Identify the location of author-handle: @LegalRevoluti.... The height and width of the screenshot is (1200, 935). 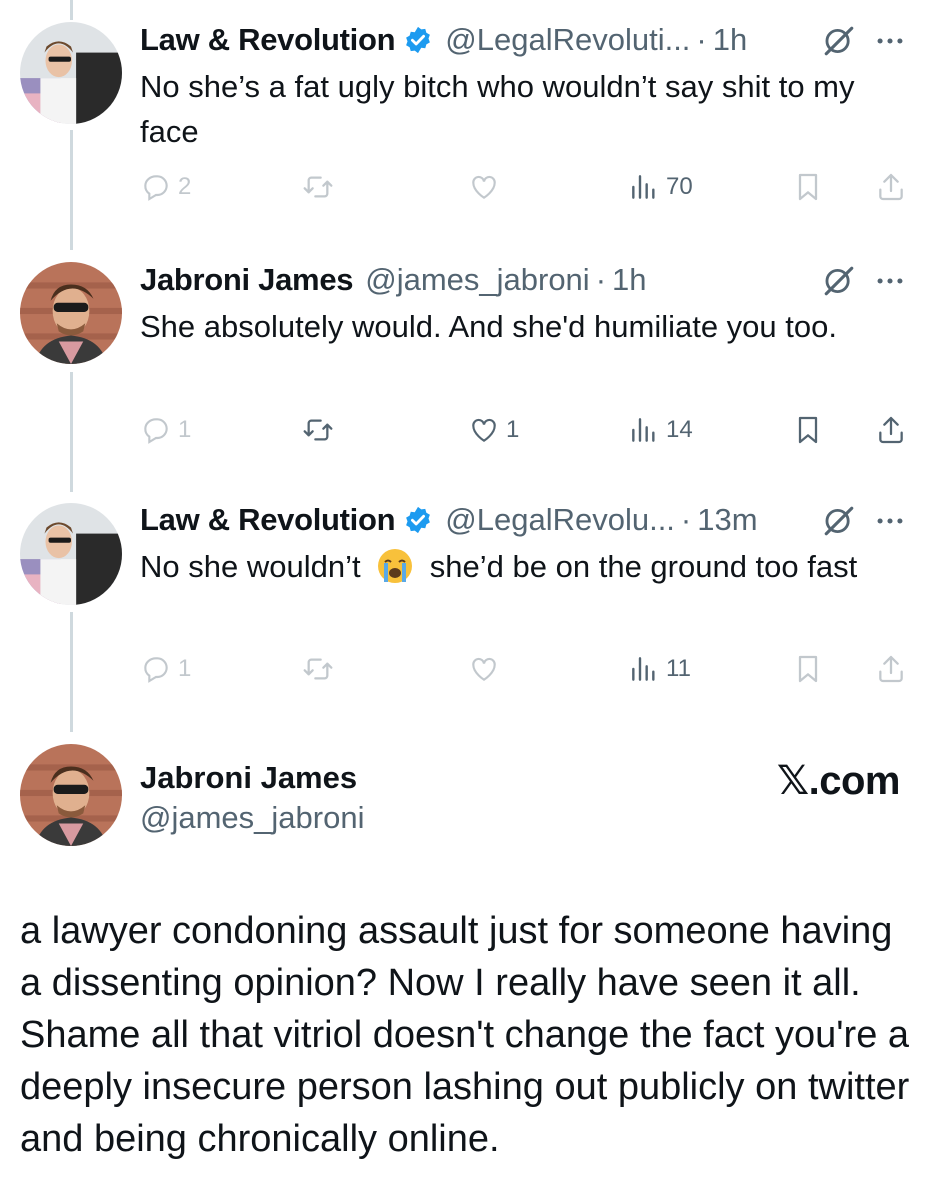
(567, 40).